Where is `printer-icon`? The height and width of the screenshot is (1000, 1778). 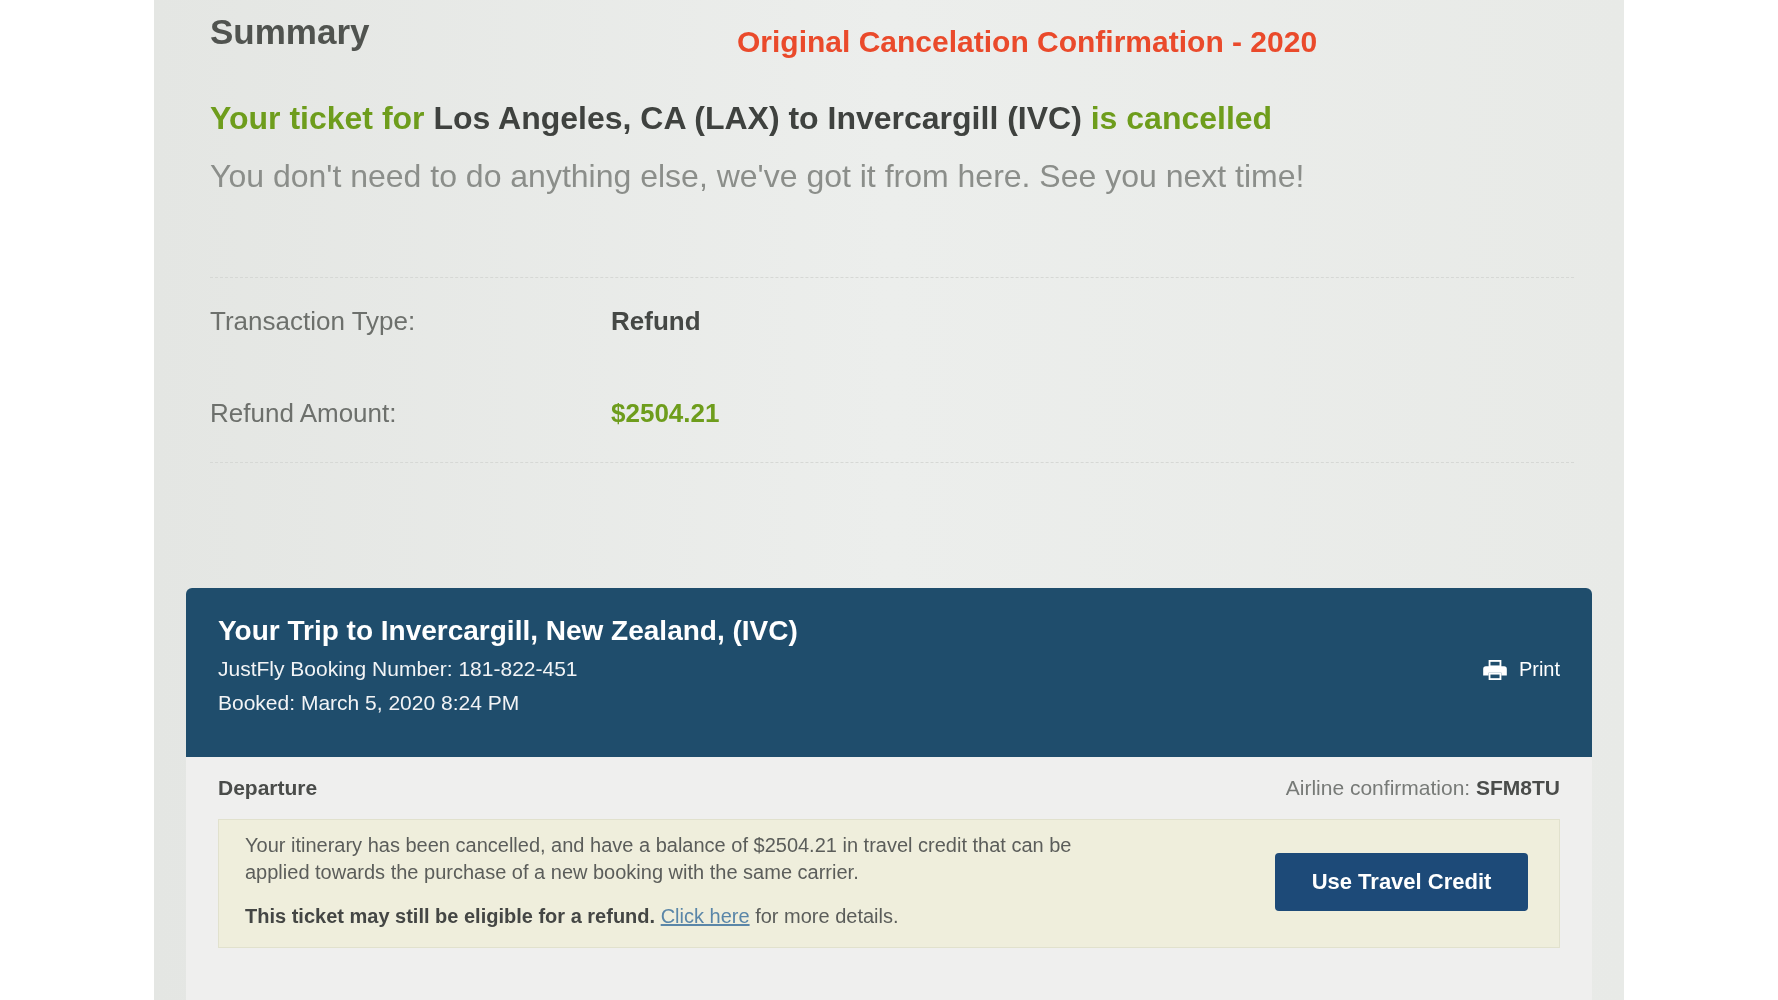 printer-icon is located at coordinates (1494, 669).